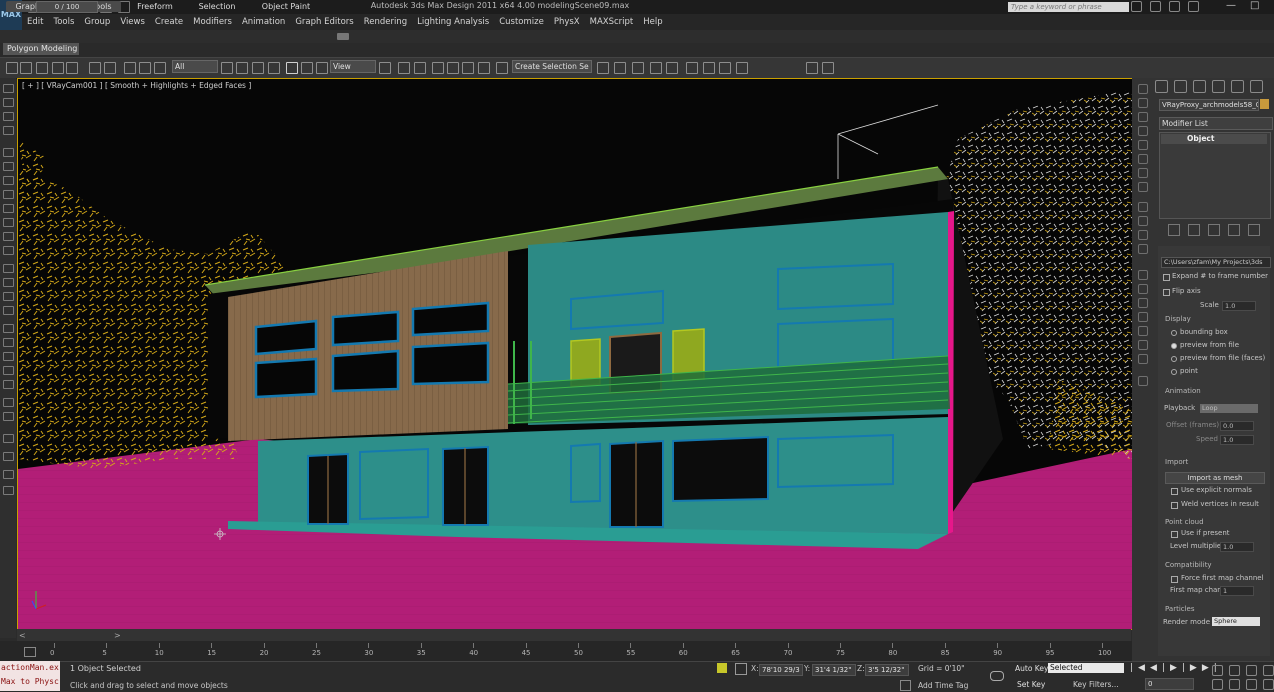 This screenshot has width=1274, height=692. What do you see at coordinates (1231, 5) in the screenshot?
I see `minimize-button: —` at bounding box center [1231, 5].